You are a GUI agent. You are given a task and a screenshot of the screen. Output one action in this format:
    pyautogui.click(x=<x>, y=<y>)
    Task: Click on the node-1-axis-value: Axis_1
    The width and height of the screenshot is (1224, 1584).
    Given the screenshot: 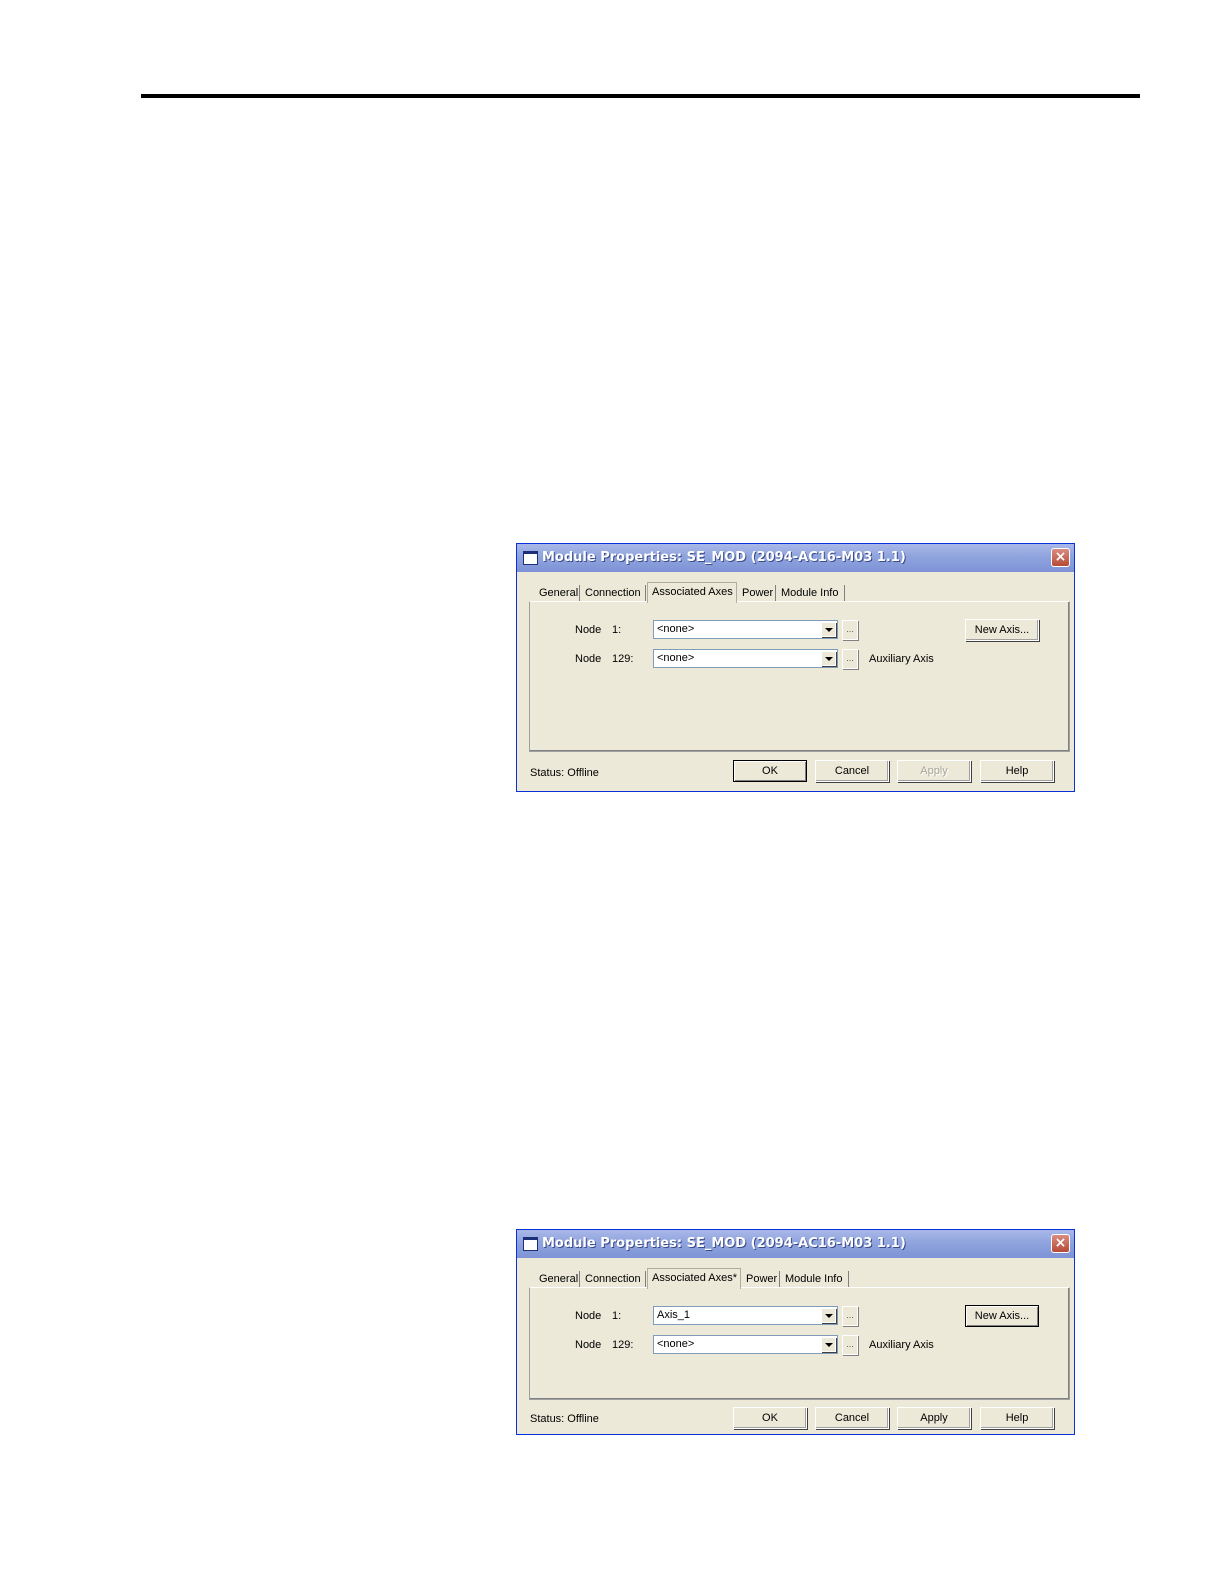 What is the action you would take?
    pyautogui.click(x=674, y=1315)
    